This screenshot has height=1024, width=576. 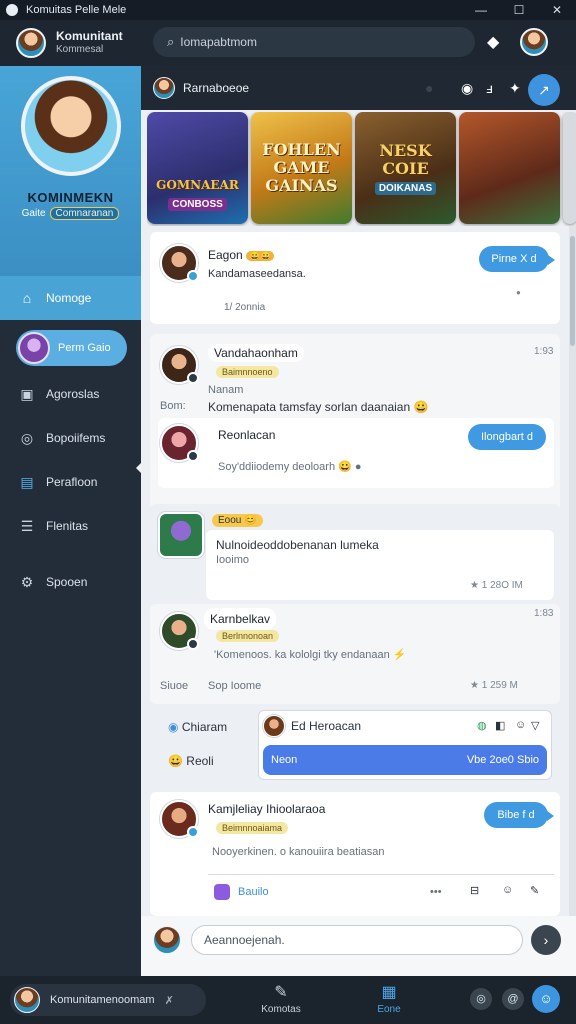 I want to click on reply-button: Pirne X d, so click(x=517, y=259).